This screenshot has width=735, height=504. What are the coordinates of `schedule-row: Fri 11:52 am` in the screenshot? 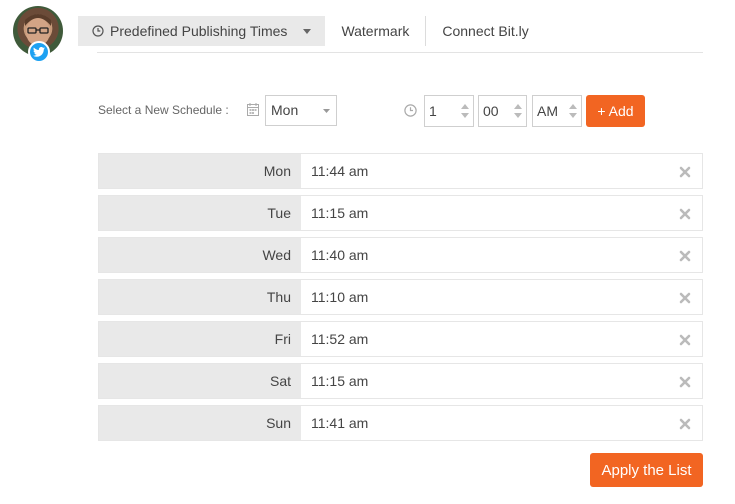 It's located at (400, 339).